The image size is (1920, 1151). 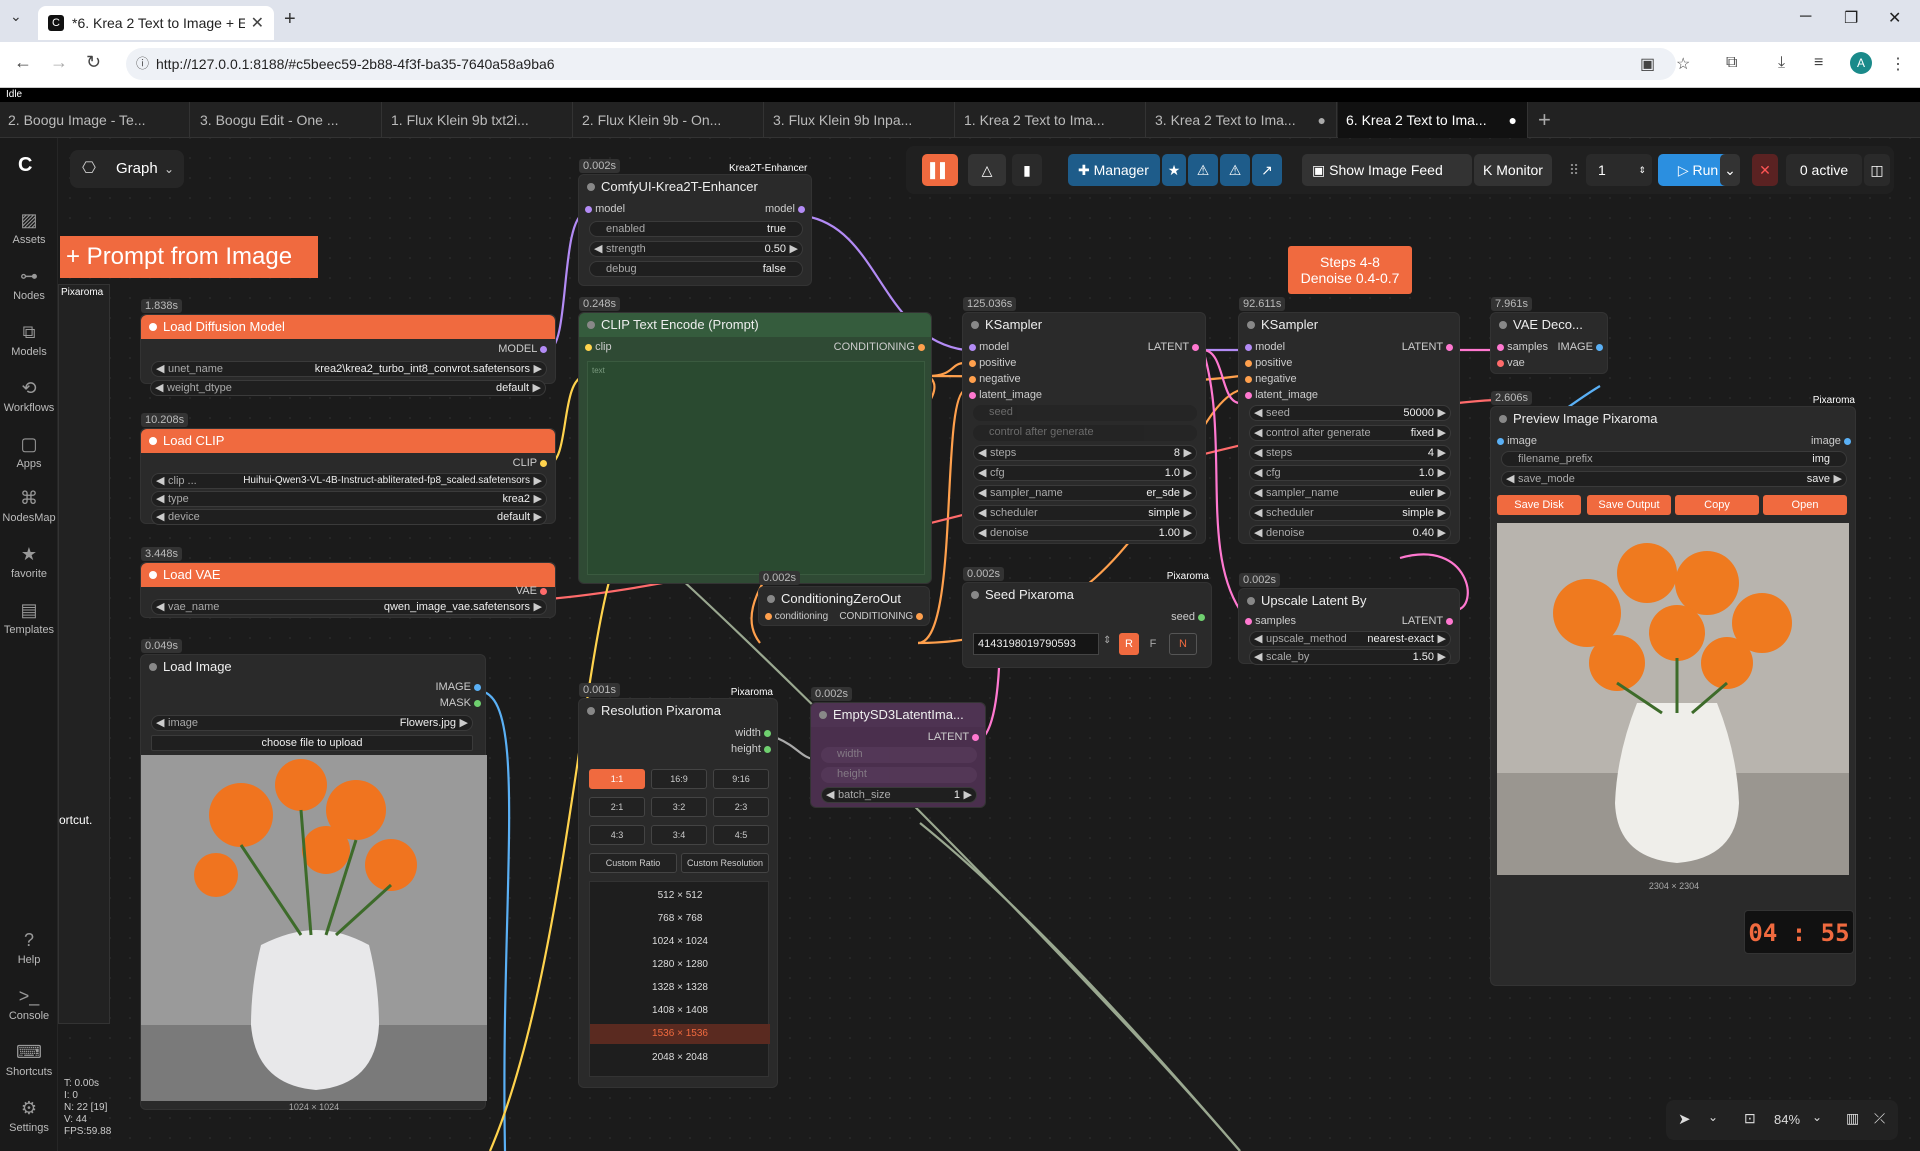 I want to click on close-tab-icon: ✕, so click(x=257, y=23).